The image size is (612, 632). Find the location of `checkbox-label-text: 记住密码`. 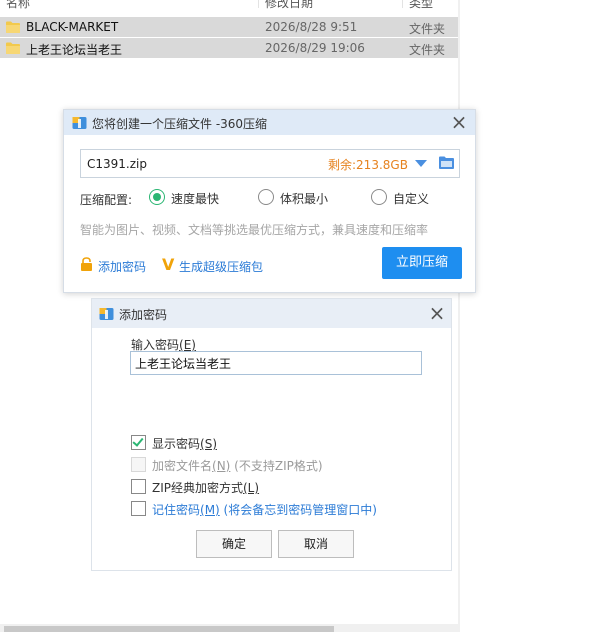

checkbox-label-text: 记住密码 is located at coordinates (176, 510).